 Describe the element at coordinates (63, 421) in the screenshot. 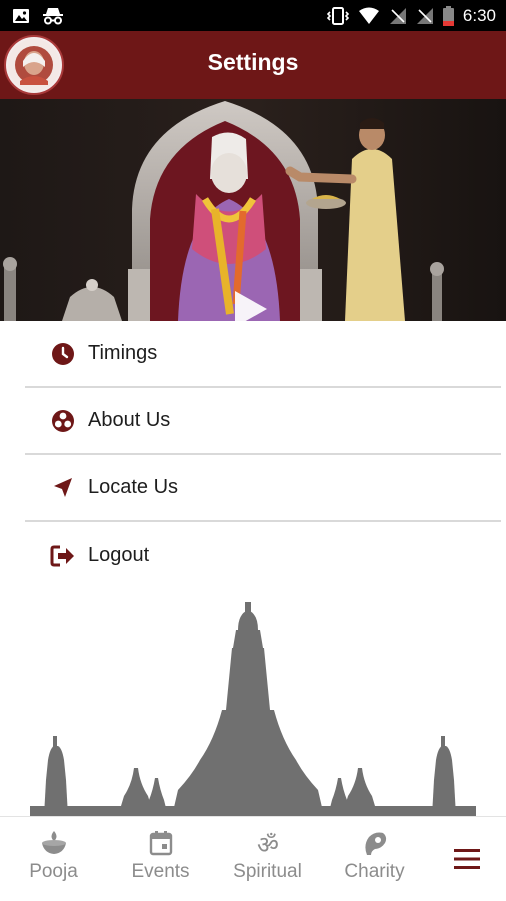

I see `biohazard-icon` at that location.